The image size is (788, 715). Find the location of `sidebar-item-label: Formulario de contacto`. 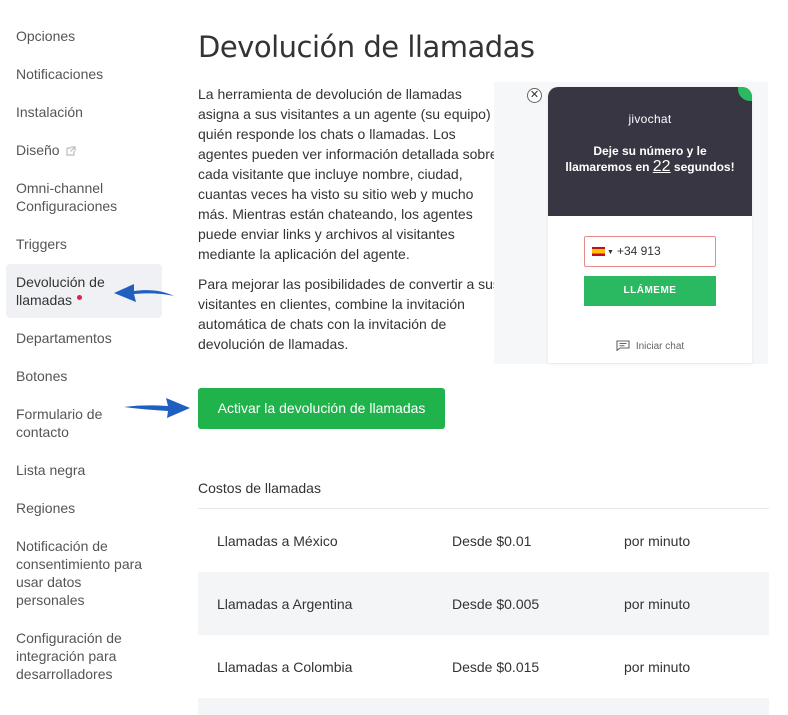

sidebar-item-label: Formulario de contacto is located at coordinates (59, 423).